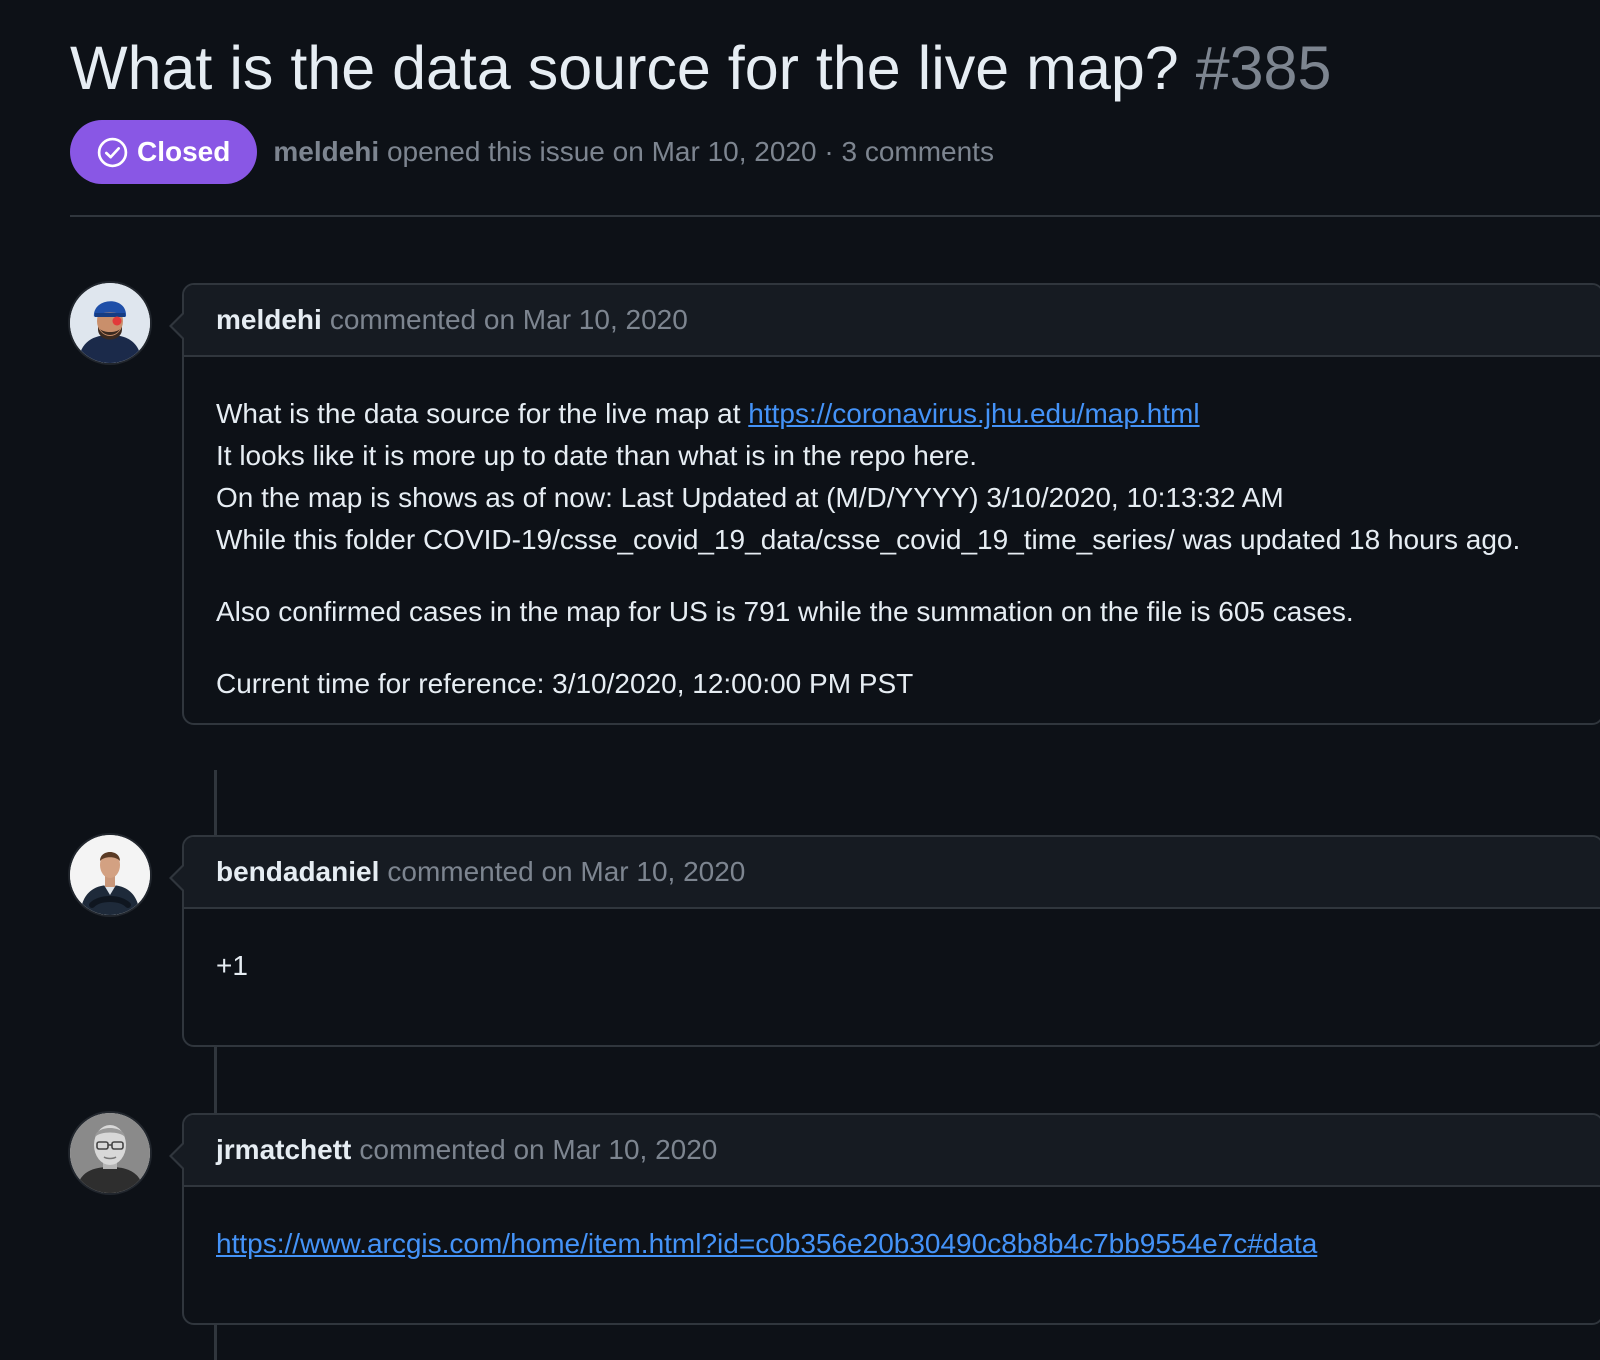 Image resolution: width=1600 pixels, height=1360 pixels. I want to click on issue-number: #385, so click(1263, 68).